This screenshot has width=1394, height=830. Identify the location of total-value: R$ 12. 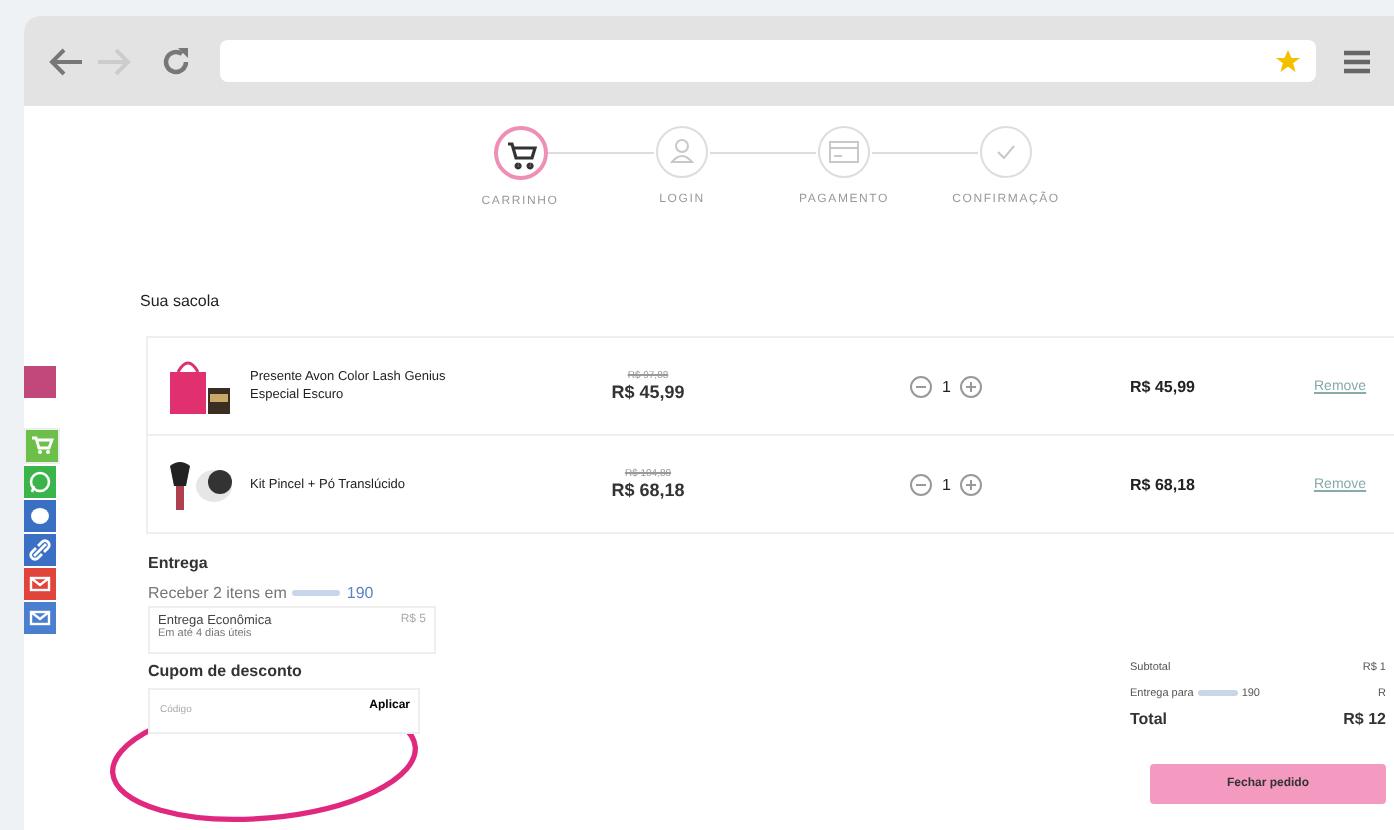
(1364, 719).